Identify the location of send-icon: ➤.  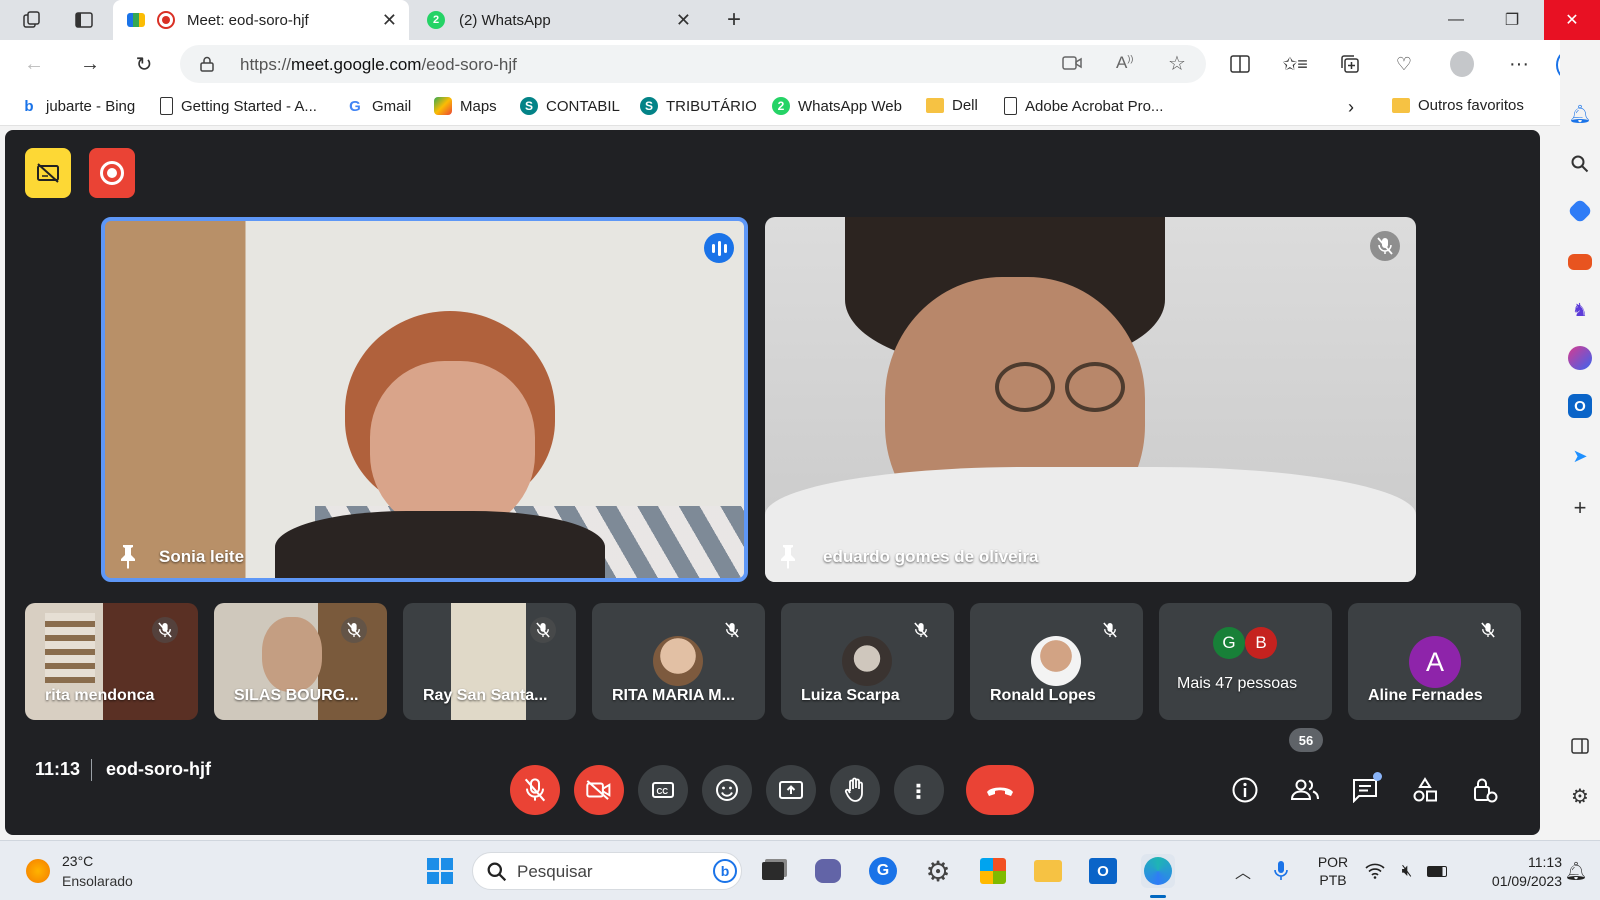
(1580, 456).